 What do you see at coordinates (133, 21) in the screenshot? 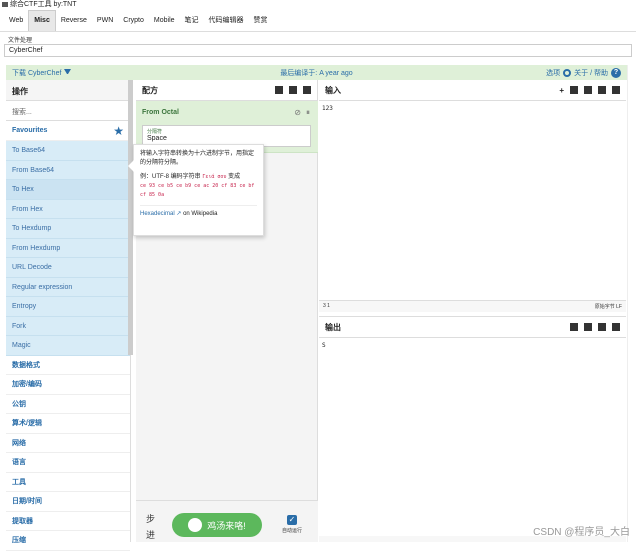
I see `menu-crypto: Crypto` at bounding box center [133, 21].